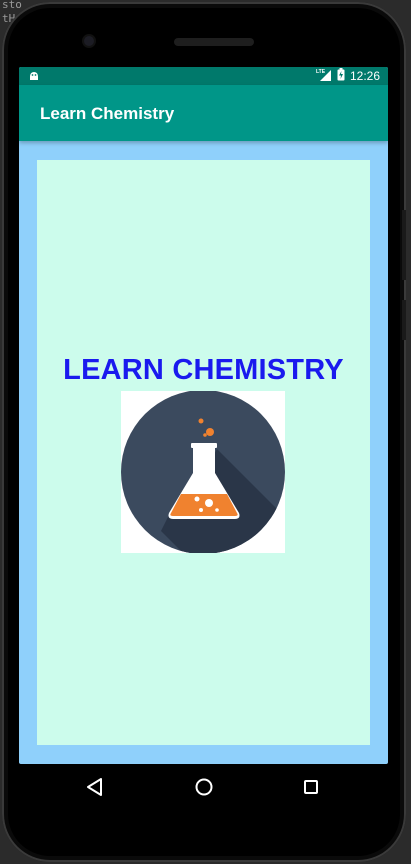 The height and width of the screenshot is (864, 411). What do you see at coordinates (404, 245) in the screenshot?
I see `volume-button` at bounding box center [404, 245].